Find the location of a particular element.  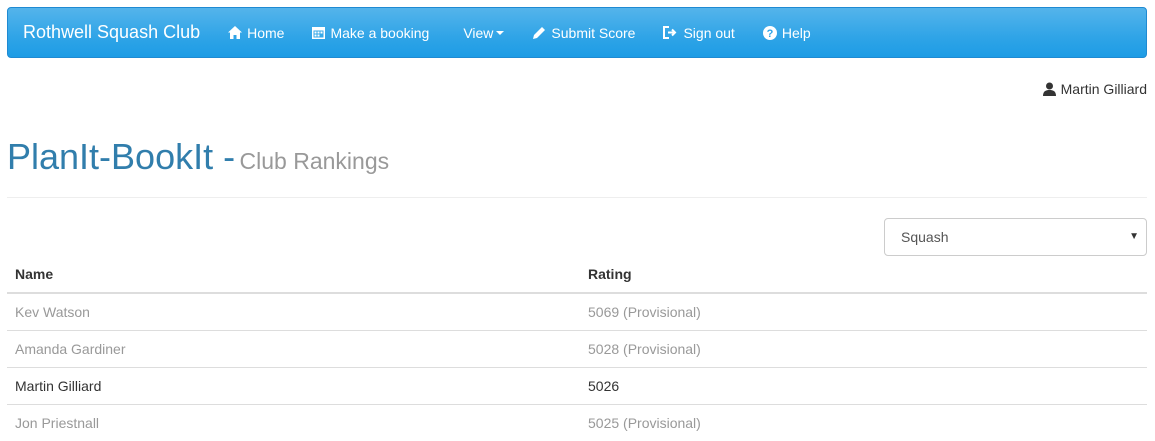

nav-make-booking: Make a booking is located at coordinates (370, 33).